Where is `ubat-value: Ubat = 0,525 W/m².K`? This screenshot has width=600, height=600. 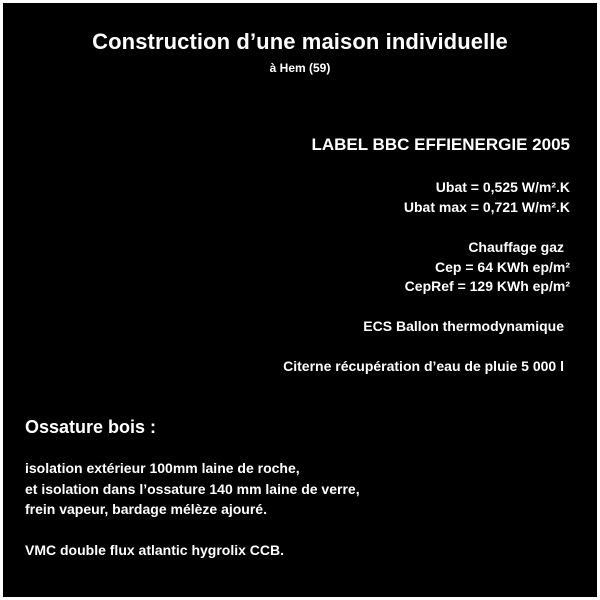 ubat-value: Ubat = 0,525 W/m².K is located at coordinates (502, 187).